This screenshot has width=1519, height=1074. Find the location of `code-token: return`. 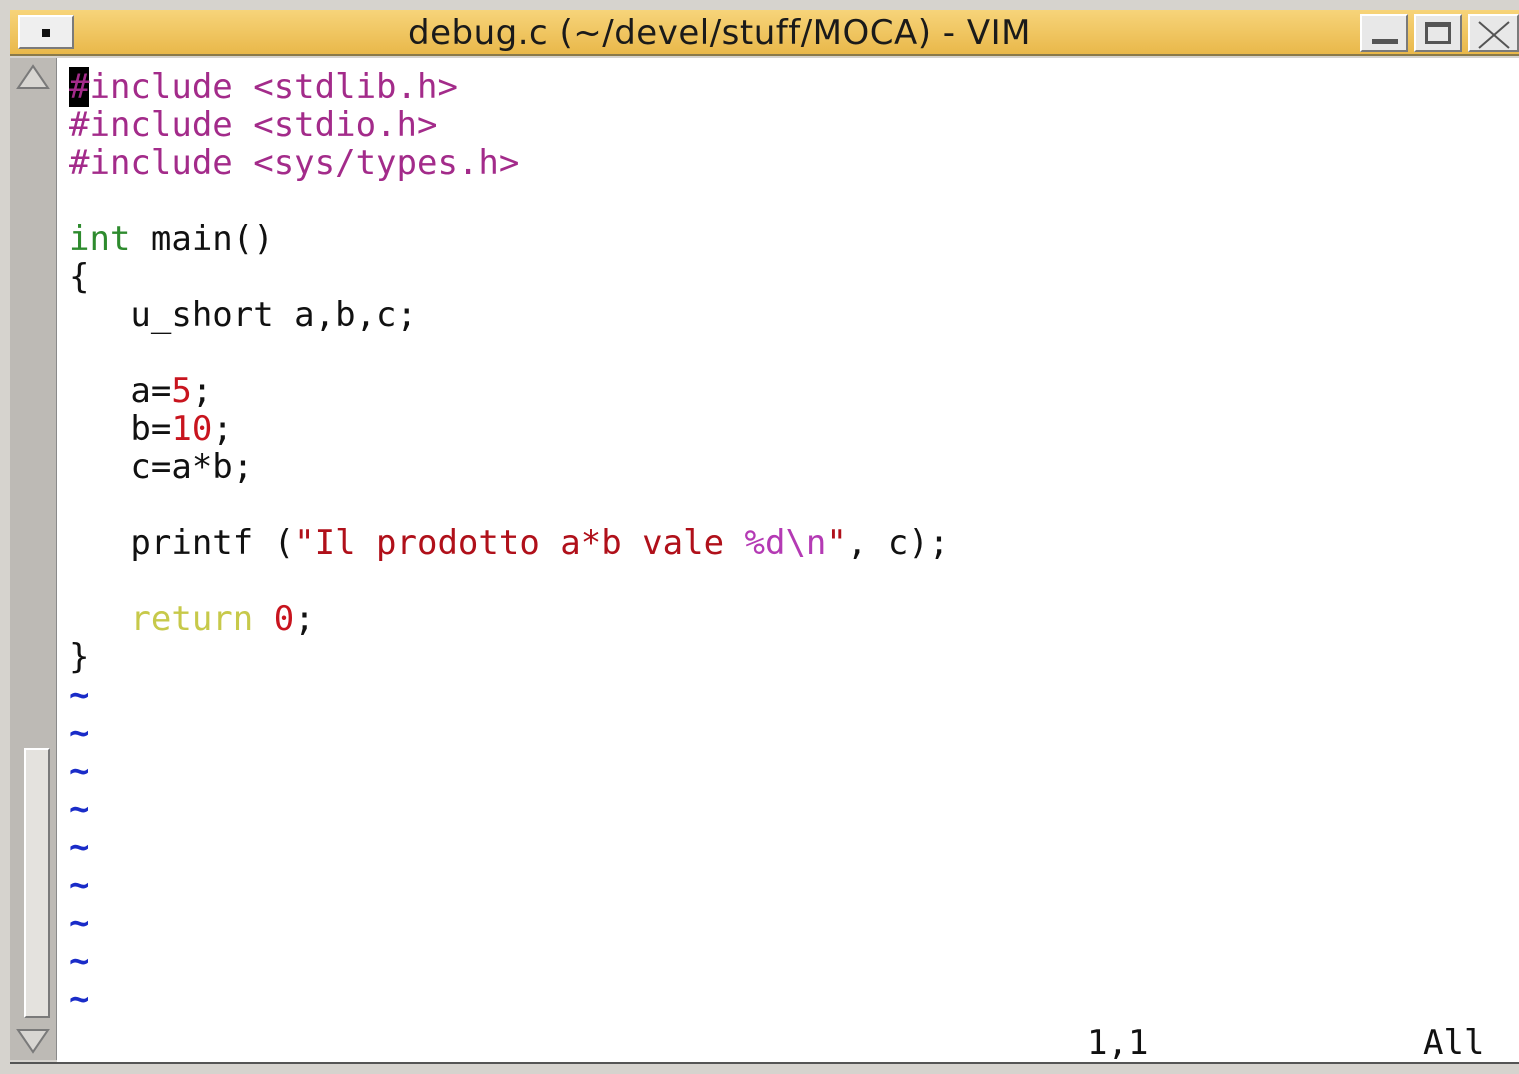

code-token: return is located at coordinates (161, 619).